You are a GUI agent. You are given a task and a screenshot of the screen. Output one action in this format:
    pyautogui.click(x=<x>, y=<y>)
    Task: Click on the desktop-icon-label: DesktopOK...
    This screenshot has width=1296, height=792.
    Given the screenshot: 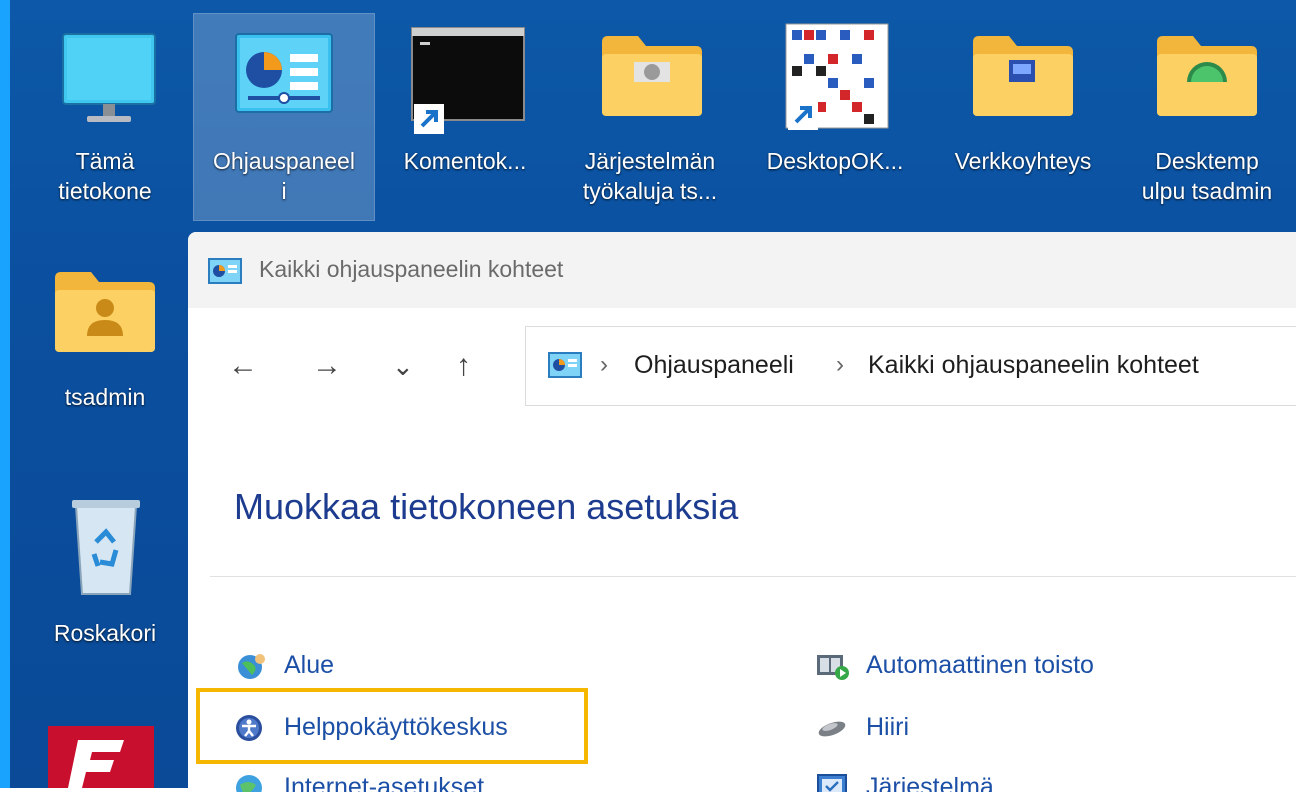 What is the action you would take?
    pyautogui.click(x=835, y=161)
    